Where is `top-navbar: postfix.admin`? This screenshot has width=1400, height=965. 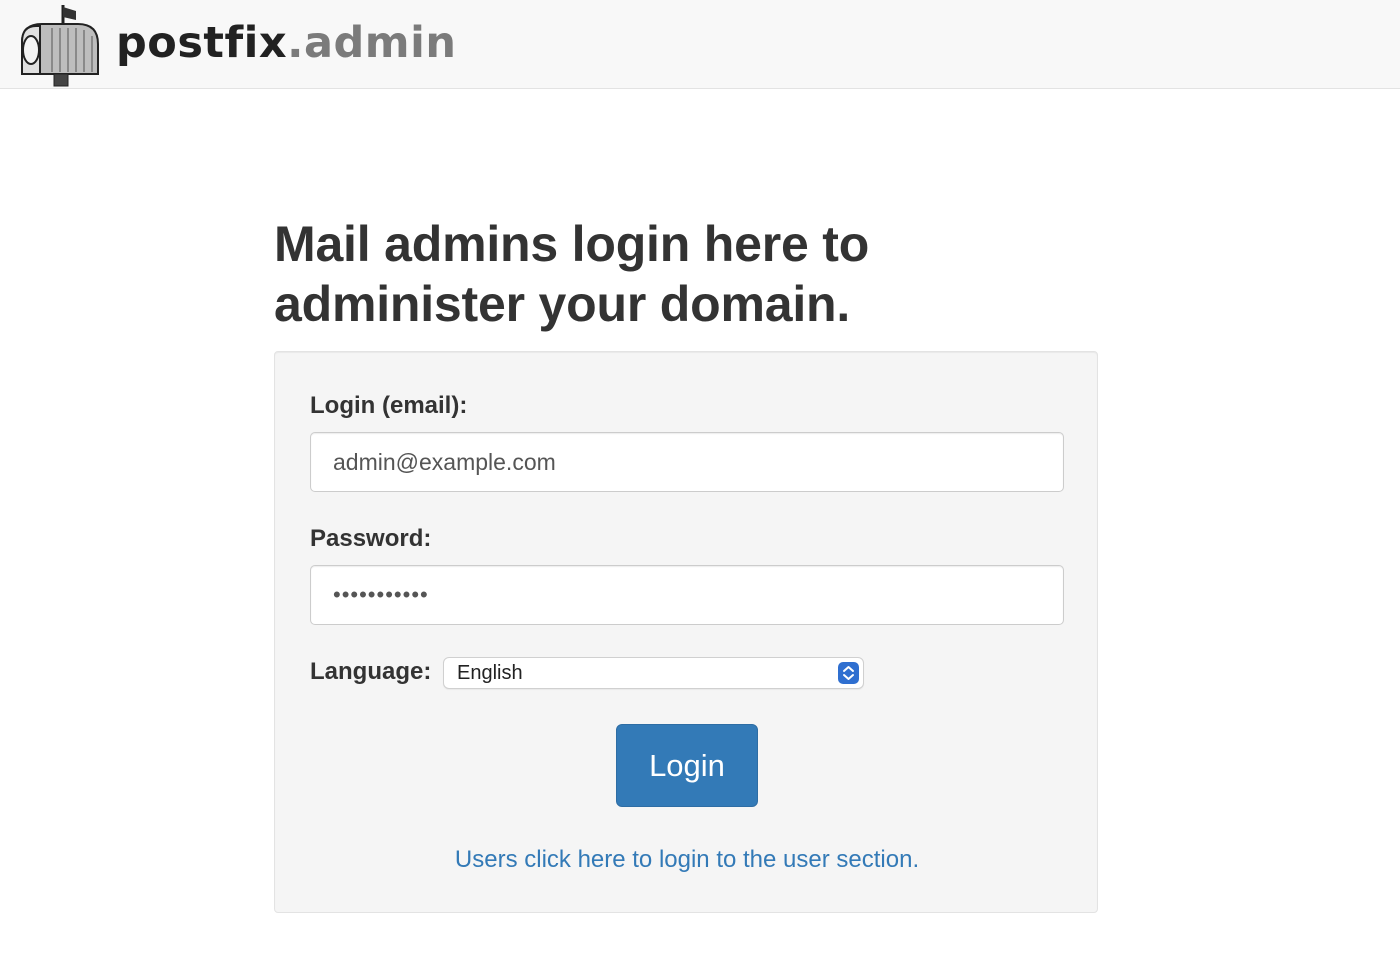
top-navbar: postfix.admin is located at coordinates (700, 44).